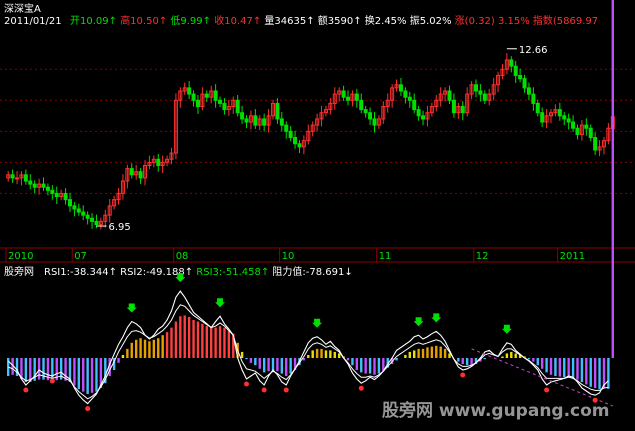  What do you see at coordinates (482, 256) in the screenshot?
I see `x-tick-label: 12` at bounding box center [482, 256].